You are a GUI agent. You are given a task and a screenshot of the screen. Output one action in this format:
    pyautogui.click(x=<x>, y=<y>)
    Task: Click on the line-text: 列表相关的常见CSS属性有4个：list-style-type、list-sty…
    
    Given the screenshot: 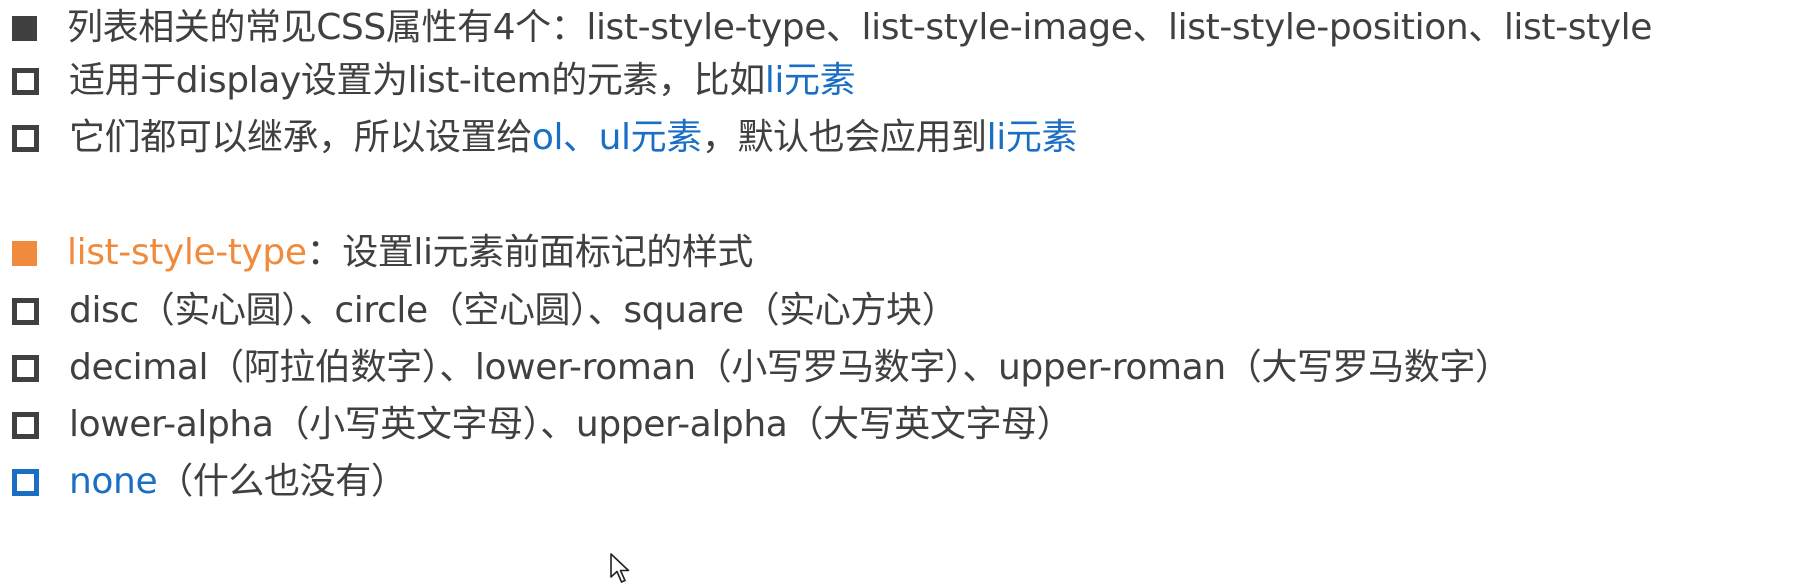 What is the action you would take?
    pyautogui.click(x=860, y=27)
    